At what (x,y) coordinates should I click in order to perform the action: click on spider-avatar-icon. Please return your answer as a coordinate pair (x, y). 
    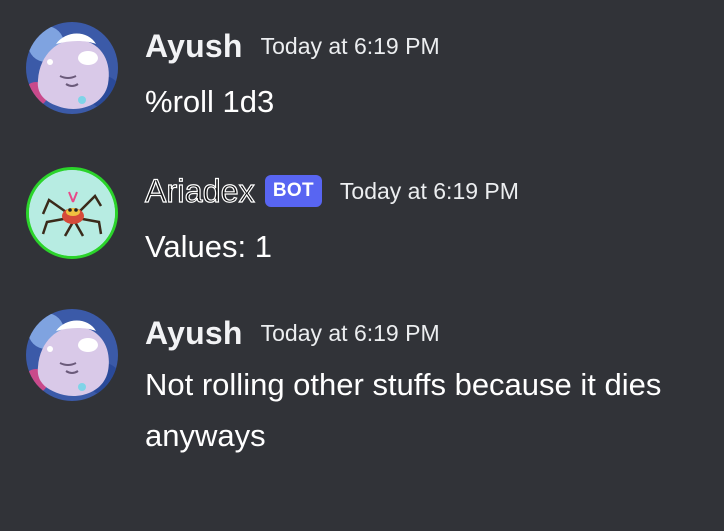
    Looking at the image, I should click on (72, 213).